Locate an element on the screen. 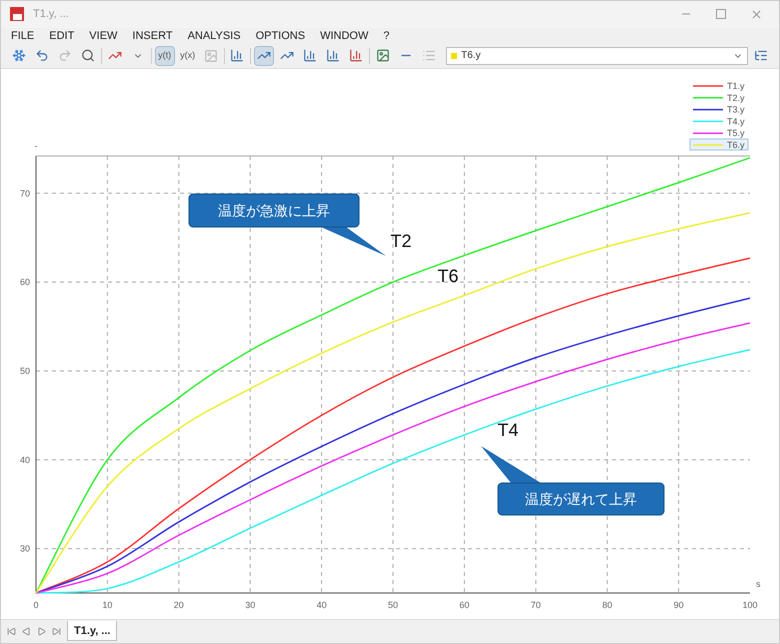 The height and width of the screenshot is (644, 780). last-page-icon is located at coordinates (56, 631).